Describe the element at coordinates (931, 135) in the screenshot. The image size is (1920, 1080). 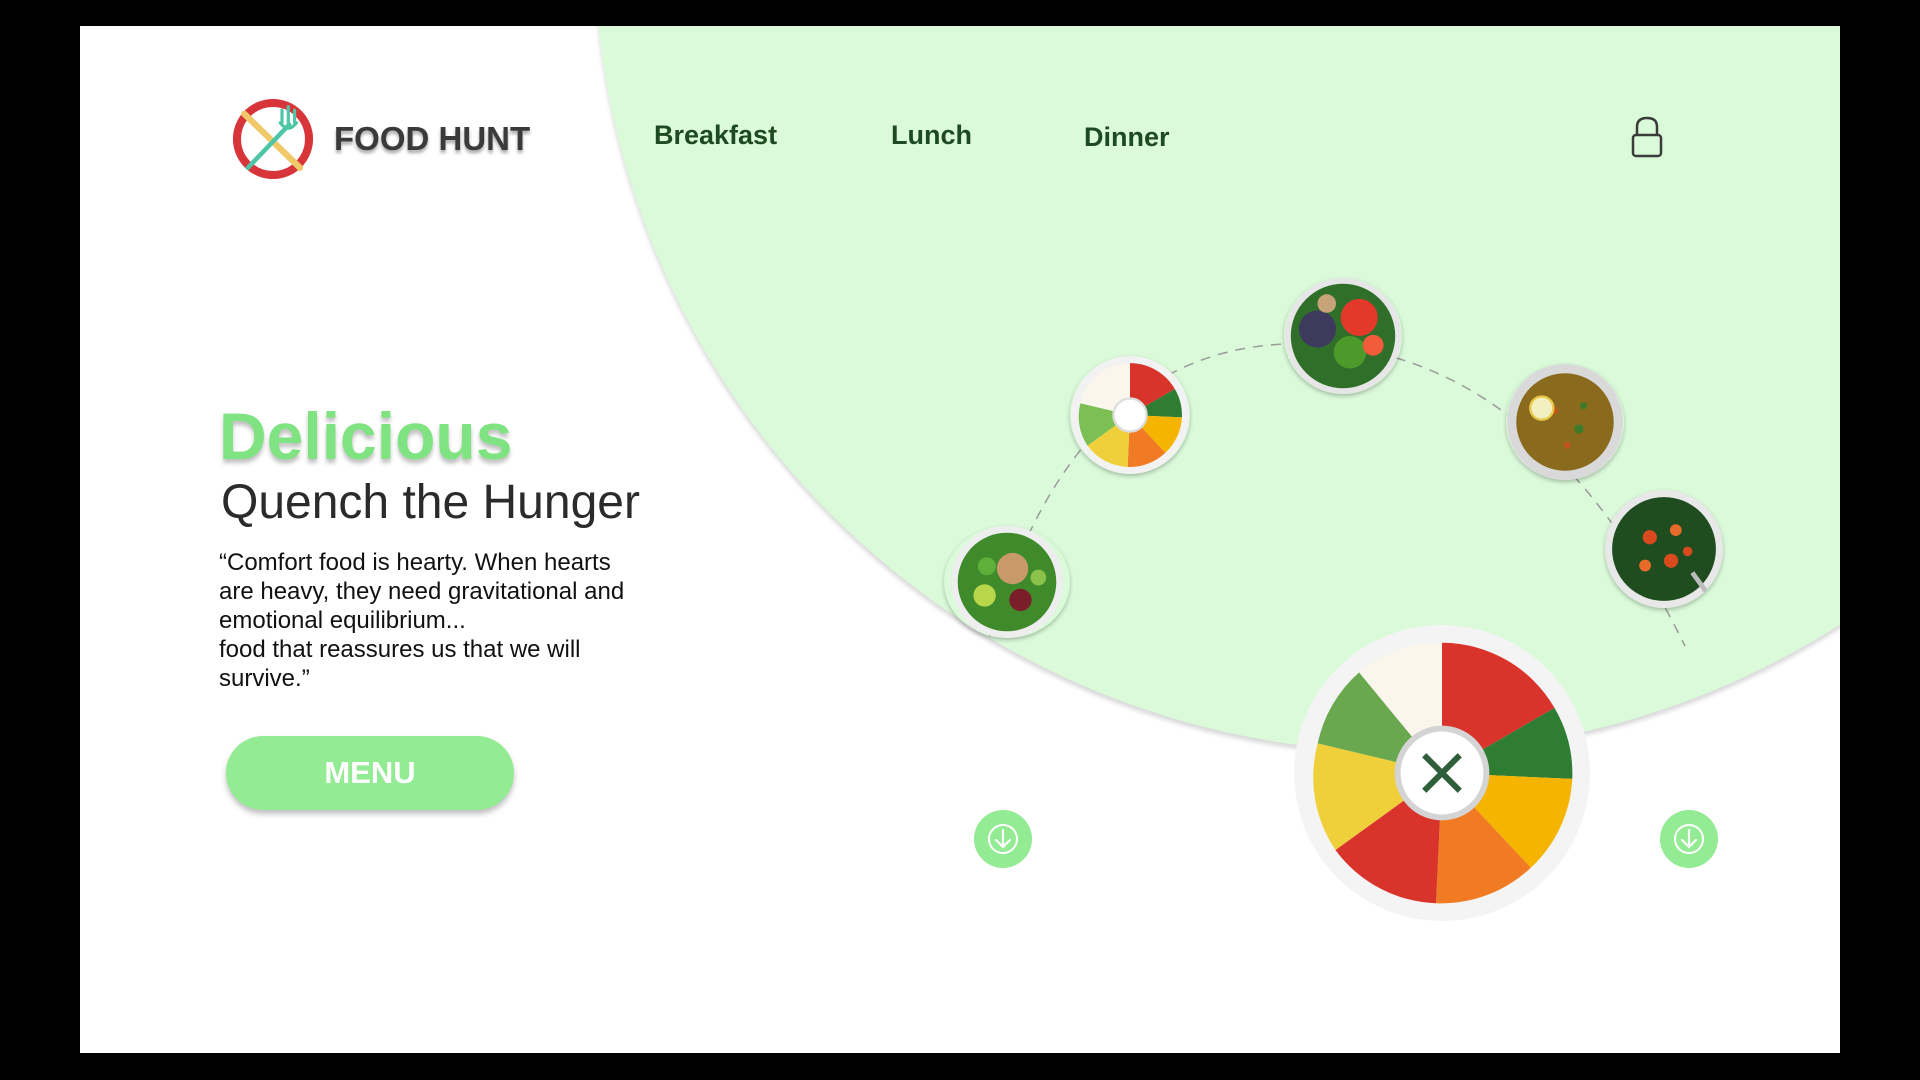
I see `nav-lunch: Lunch` at that location.